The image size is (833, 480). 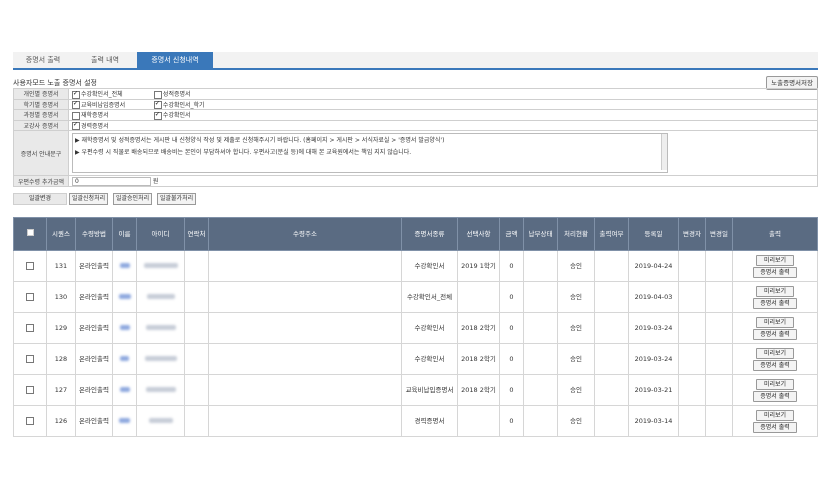 I want to click on options-cell: 수강확인서_전체 성적증명서, so click(x=443, y=94).